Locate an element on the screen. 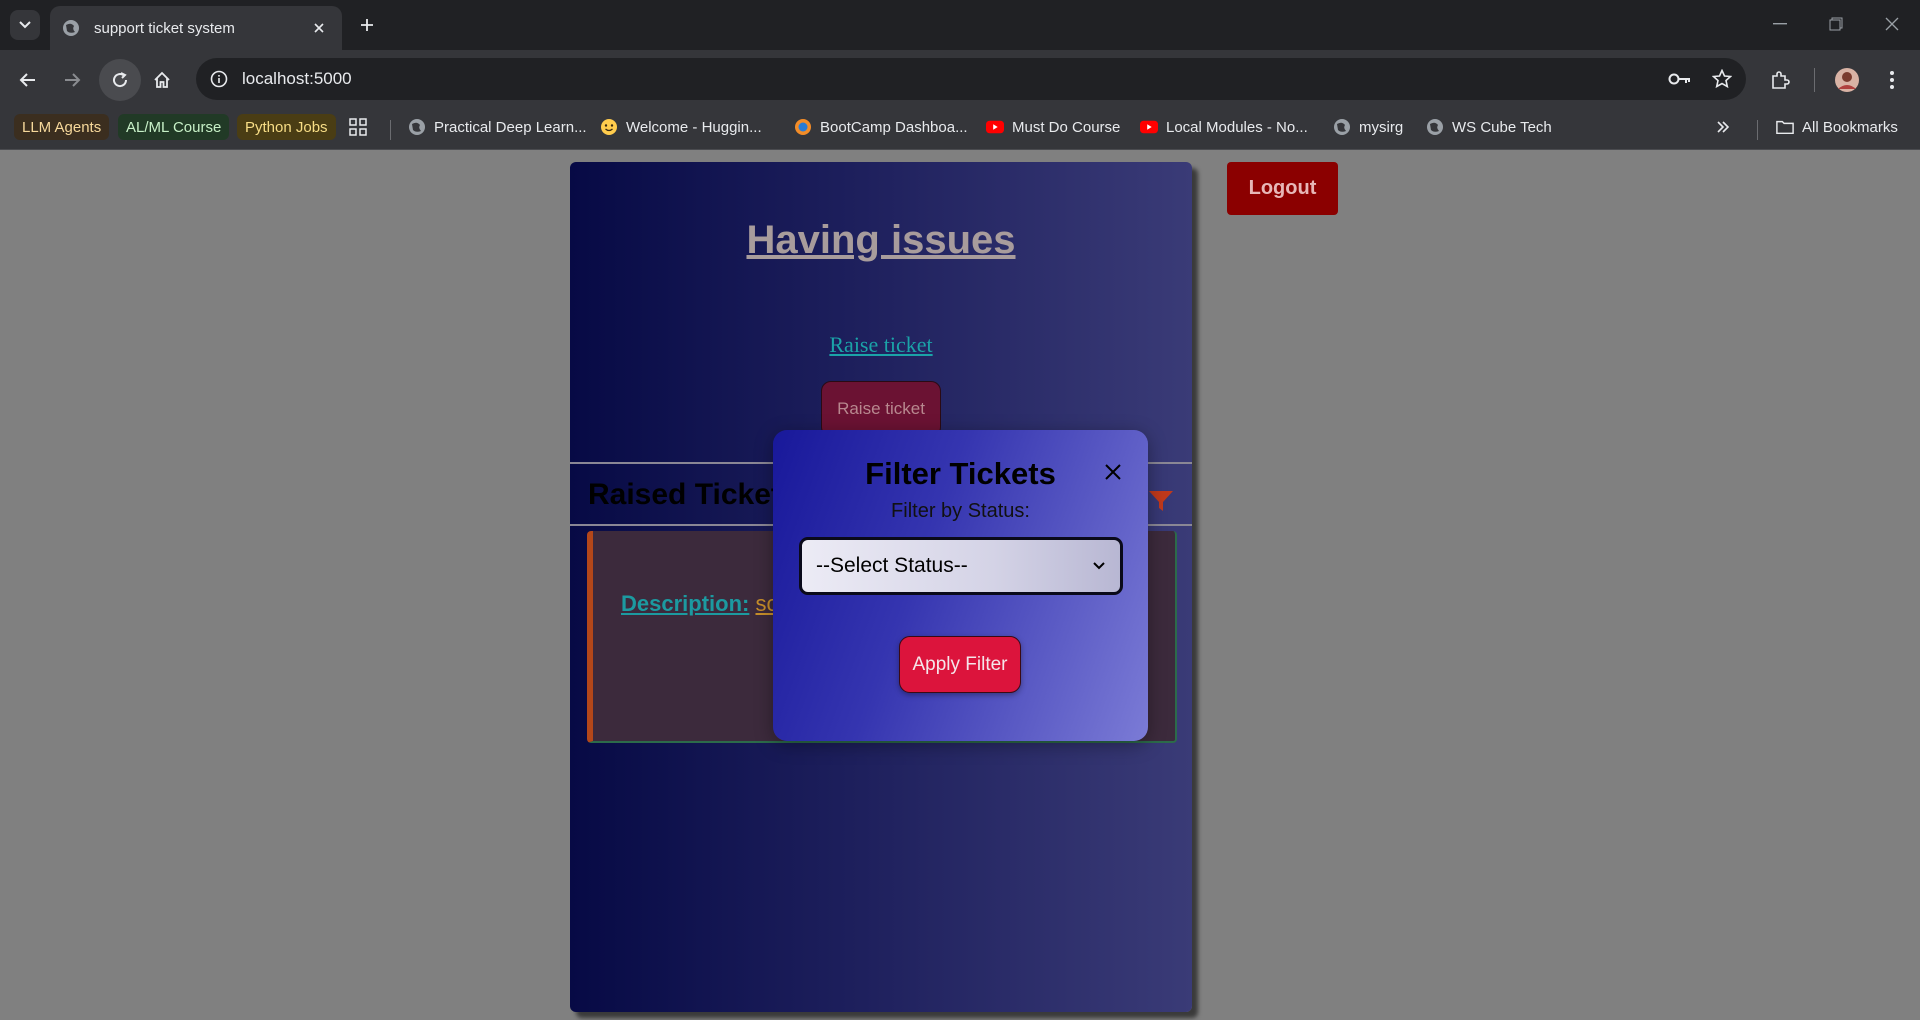  apps-grid-button is located at coordinates (358, 127).